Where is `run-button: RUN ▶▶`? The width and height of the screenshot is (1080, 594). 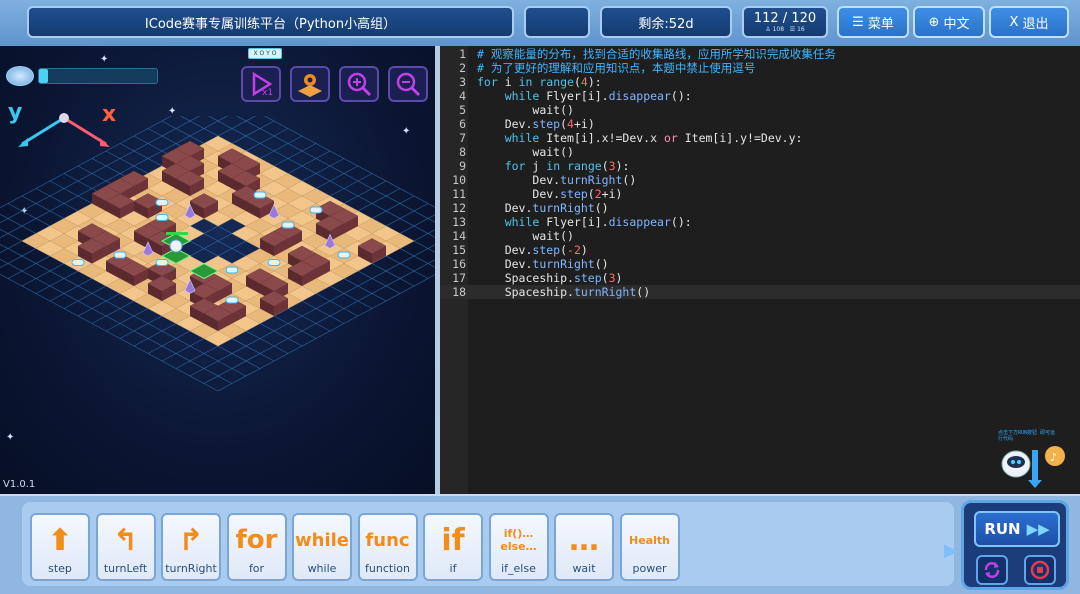 run-button: RUN ▶▶ is located at coordinates (1017, 529).